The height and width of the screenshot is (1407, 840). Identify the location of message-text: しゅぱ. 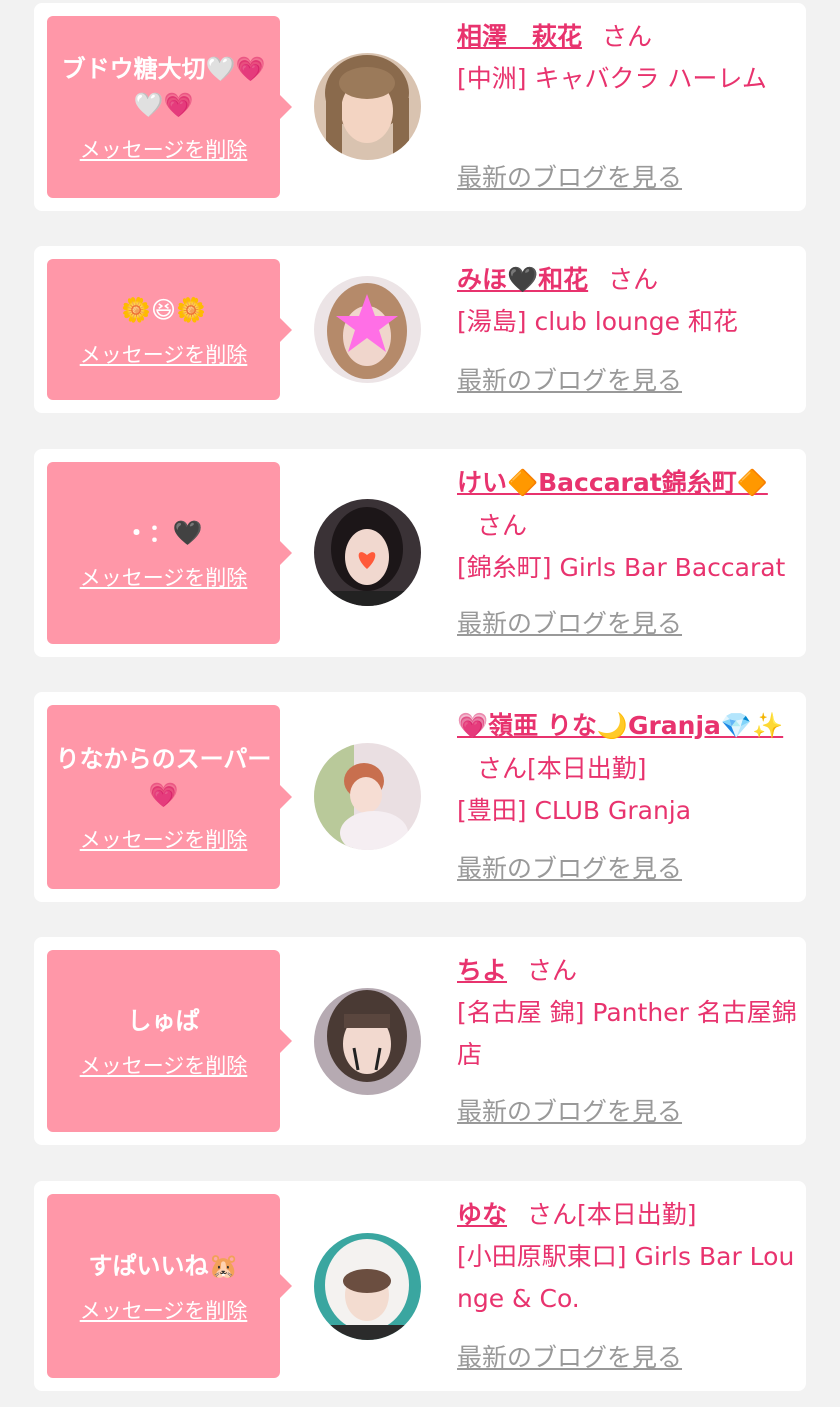
(163, 1021).